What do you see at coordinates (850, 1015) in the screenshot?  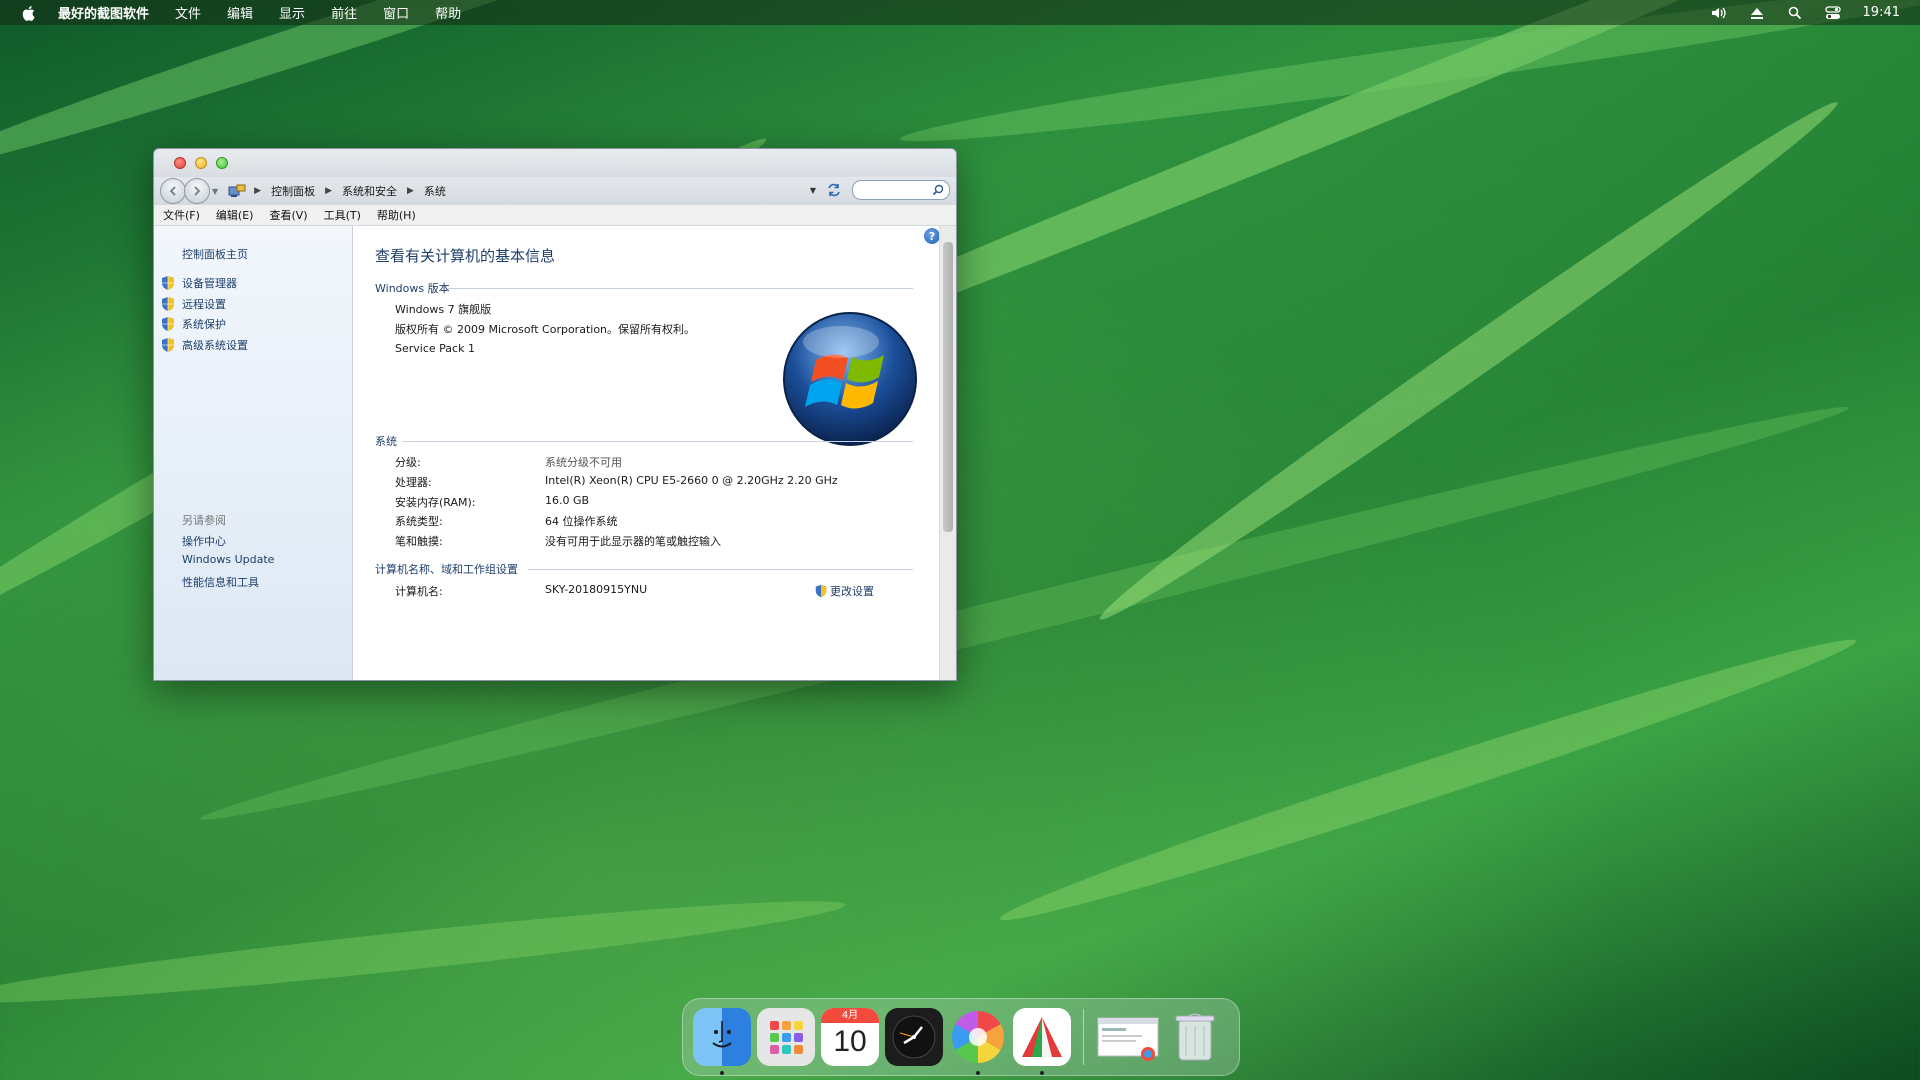 I see `calendar-month: 4月` at bounding box center [850, 1015].